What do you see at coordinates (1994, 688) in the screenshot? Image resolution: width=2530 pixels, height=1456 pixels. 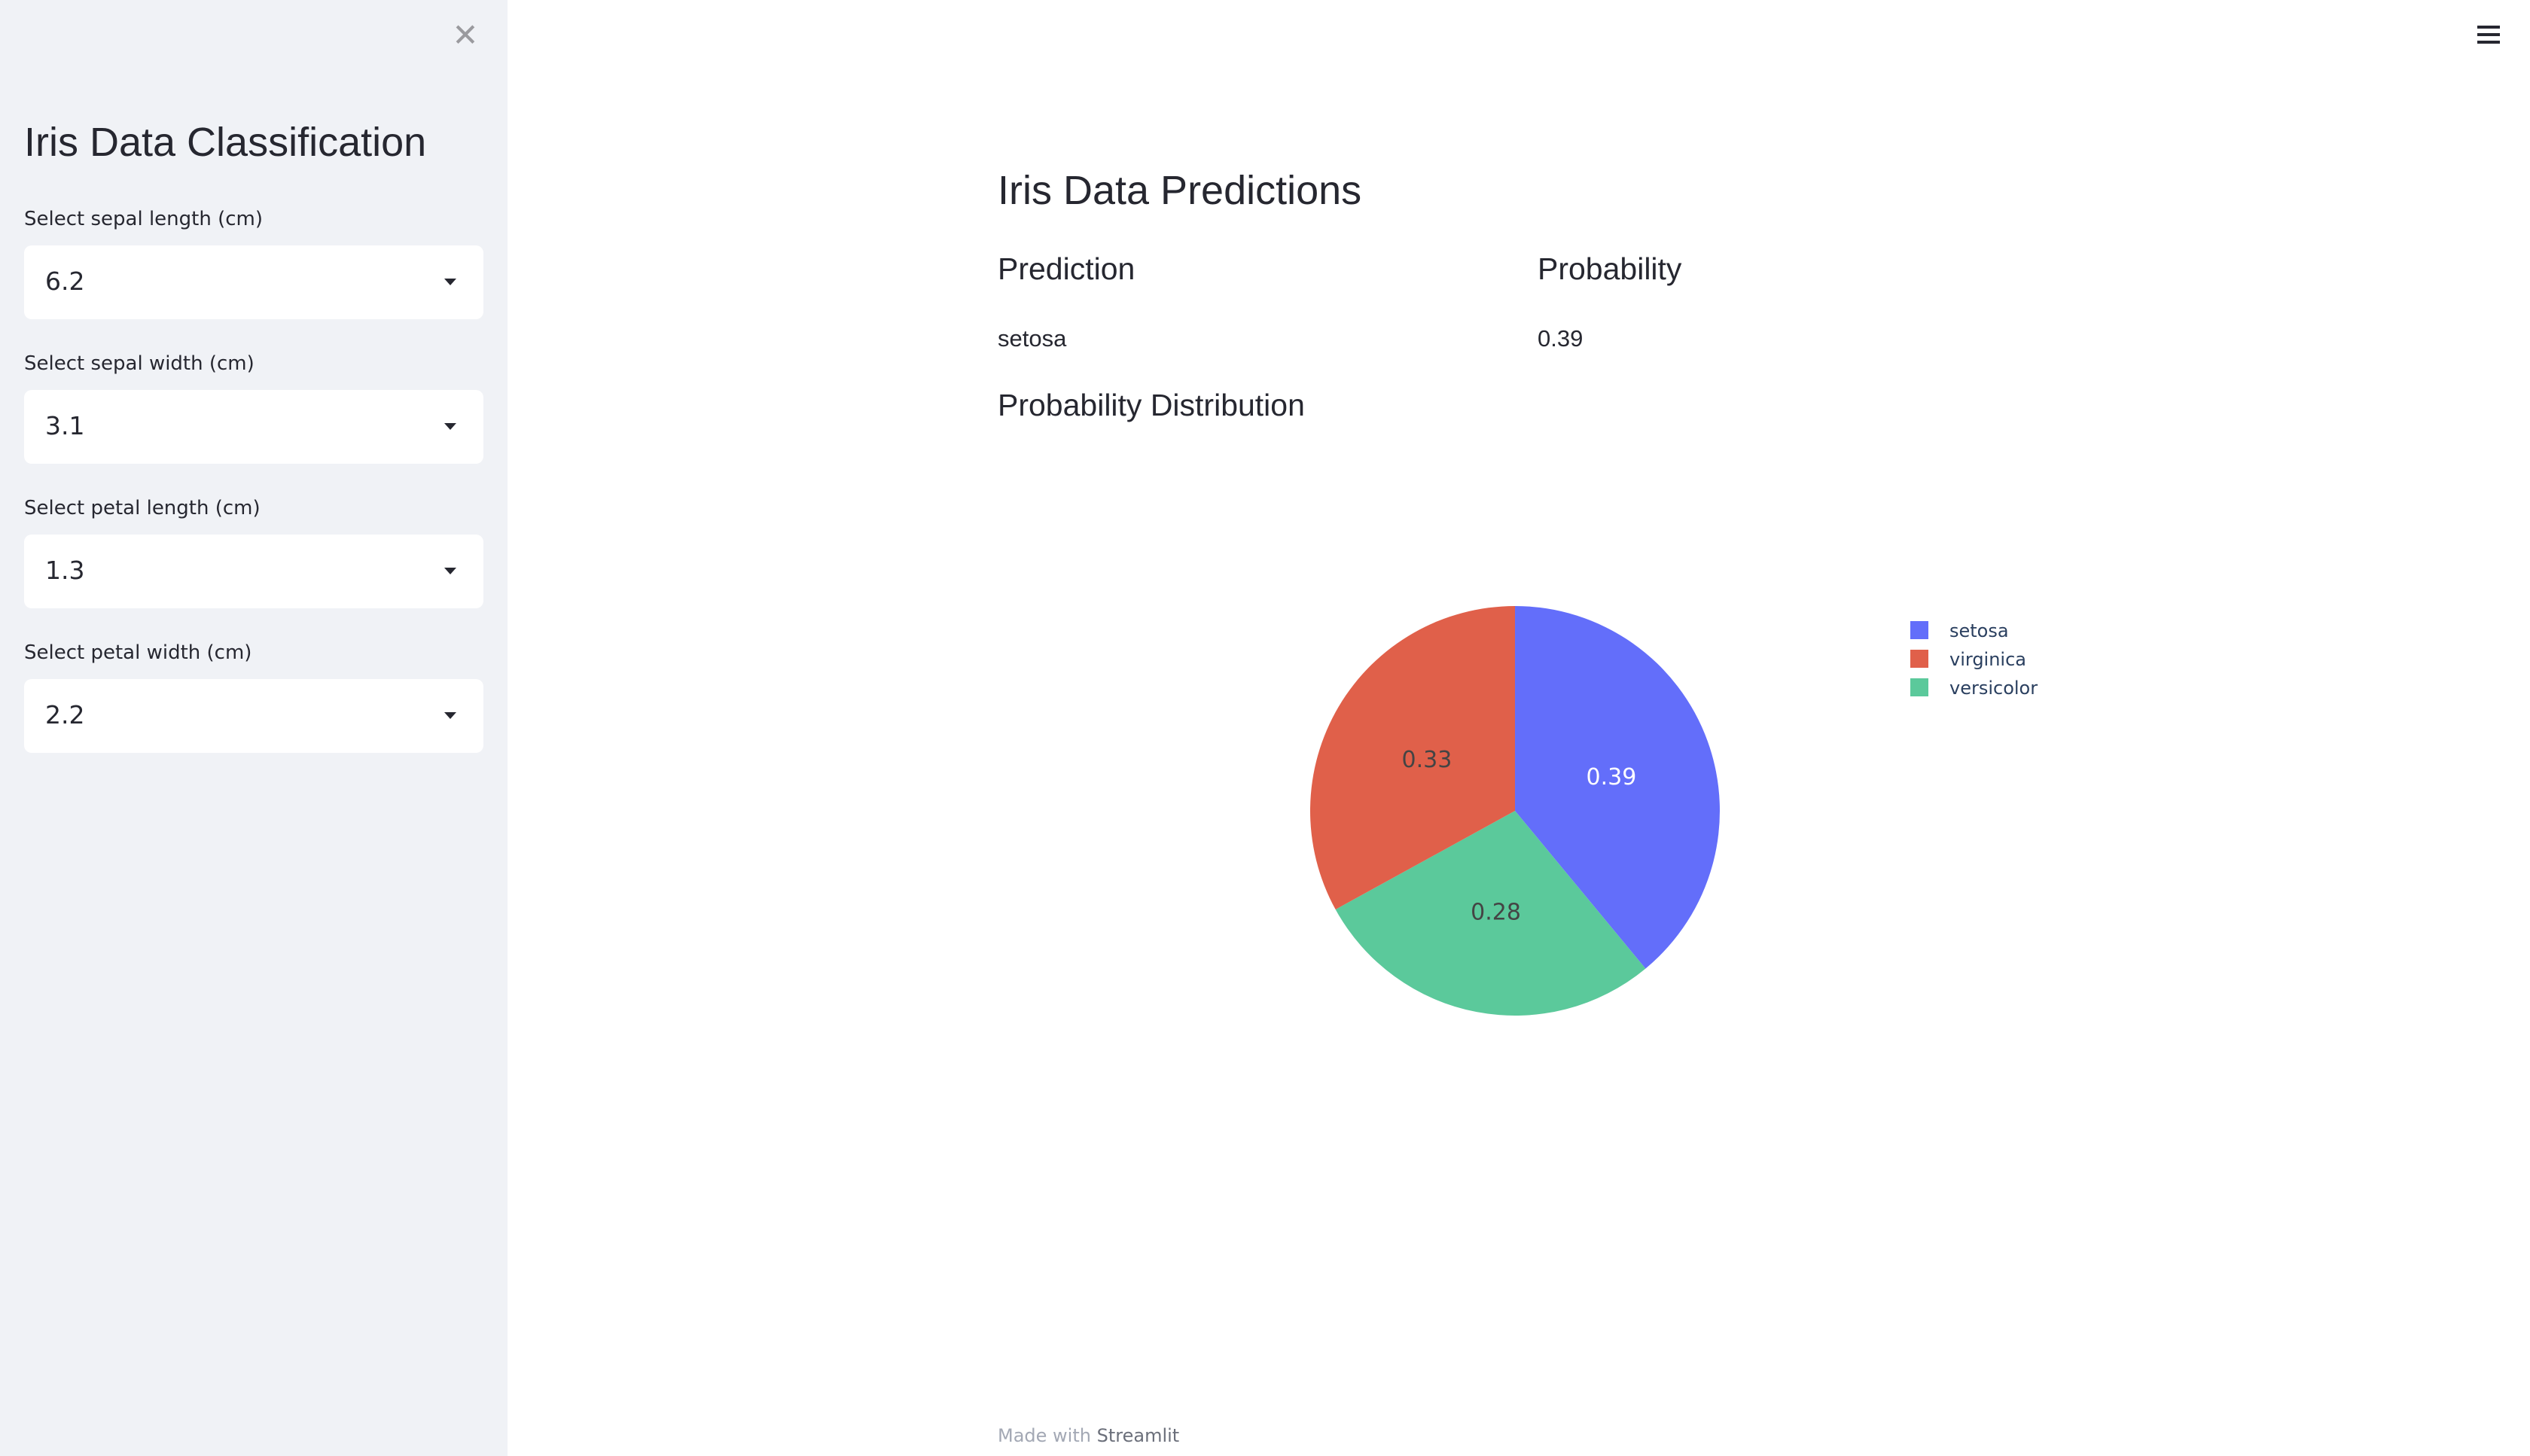 I see `legend-label: versicolor` at bounding box center [1994, 688].